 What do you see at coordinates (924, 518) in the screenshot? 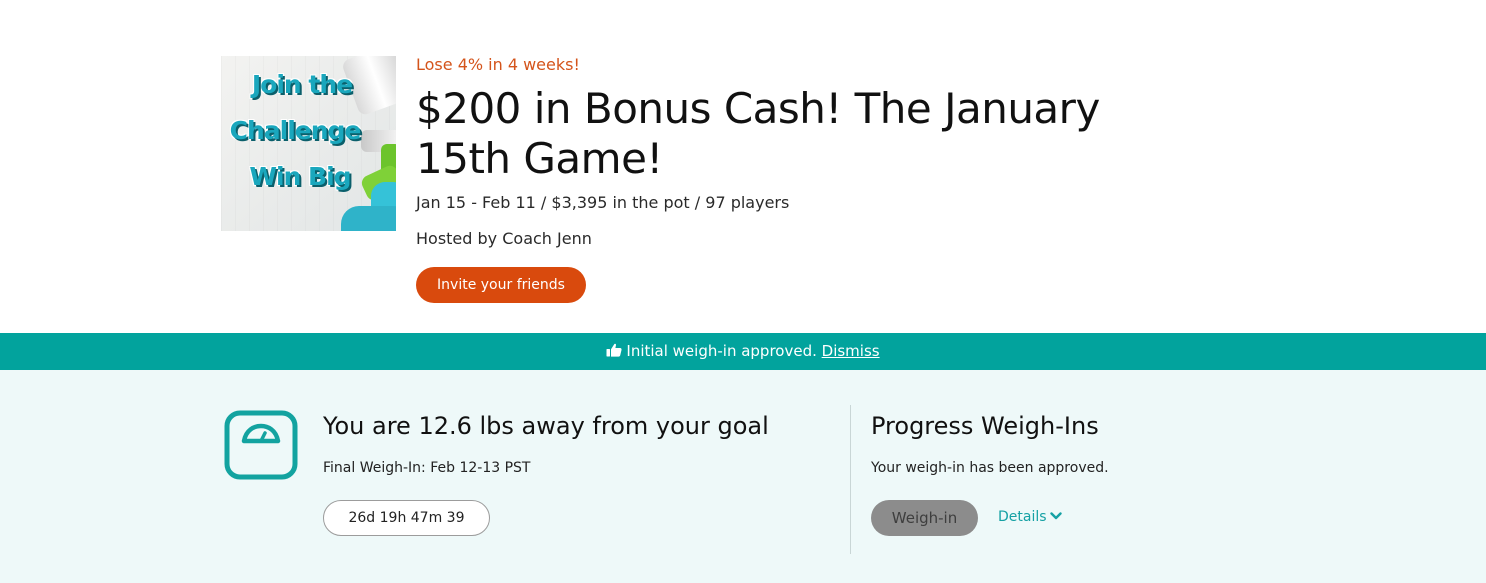
I see `weigh-in-button: Weigh-in` at bounding box center [924, 518].